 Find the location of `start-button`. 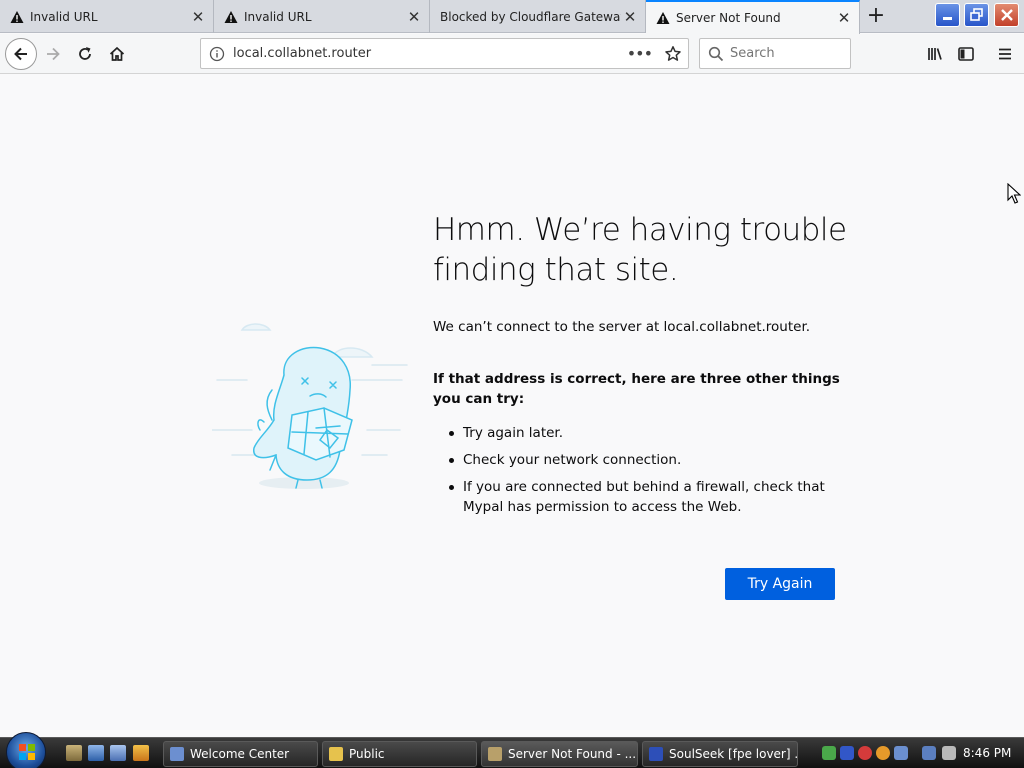

start-button is located at coordinates (26, 750).